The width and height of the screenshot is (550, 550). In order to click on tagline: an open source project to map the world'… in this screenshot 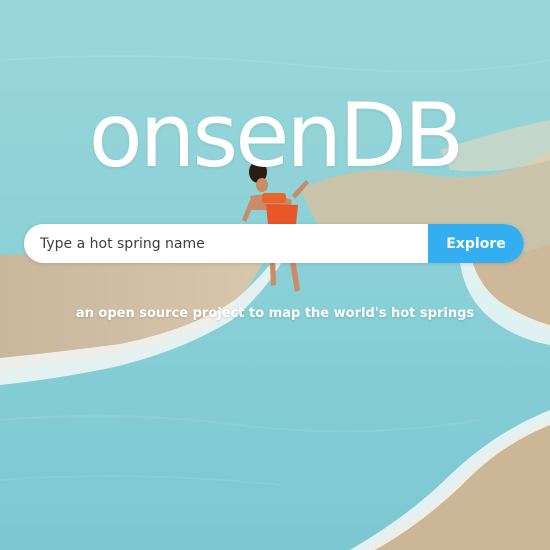, I will do `click(275, 313)`.